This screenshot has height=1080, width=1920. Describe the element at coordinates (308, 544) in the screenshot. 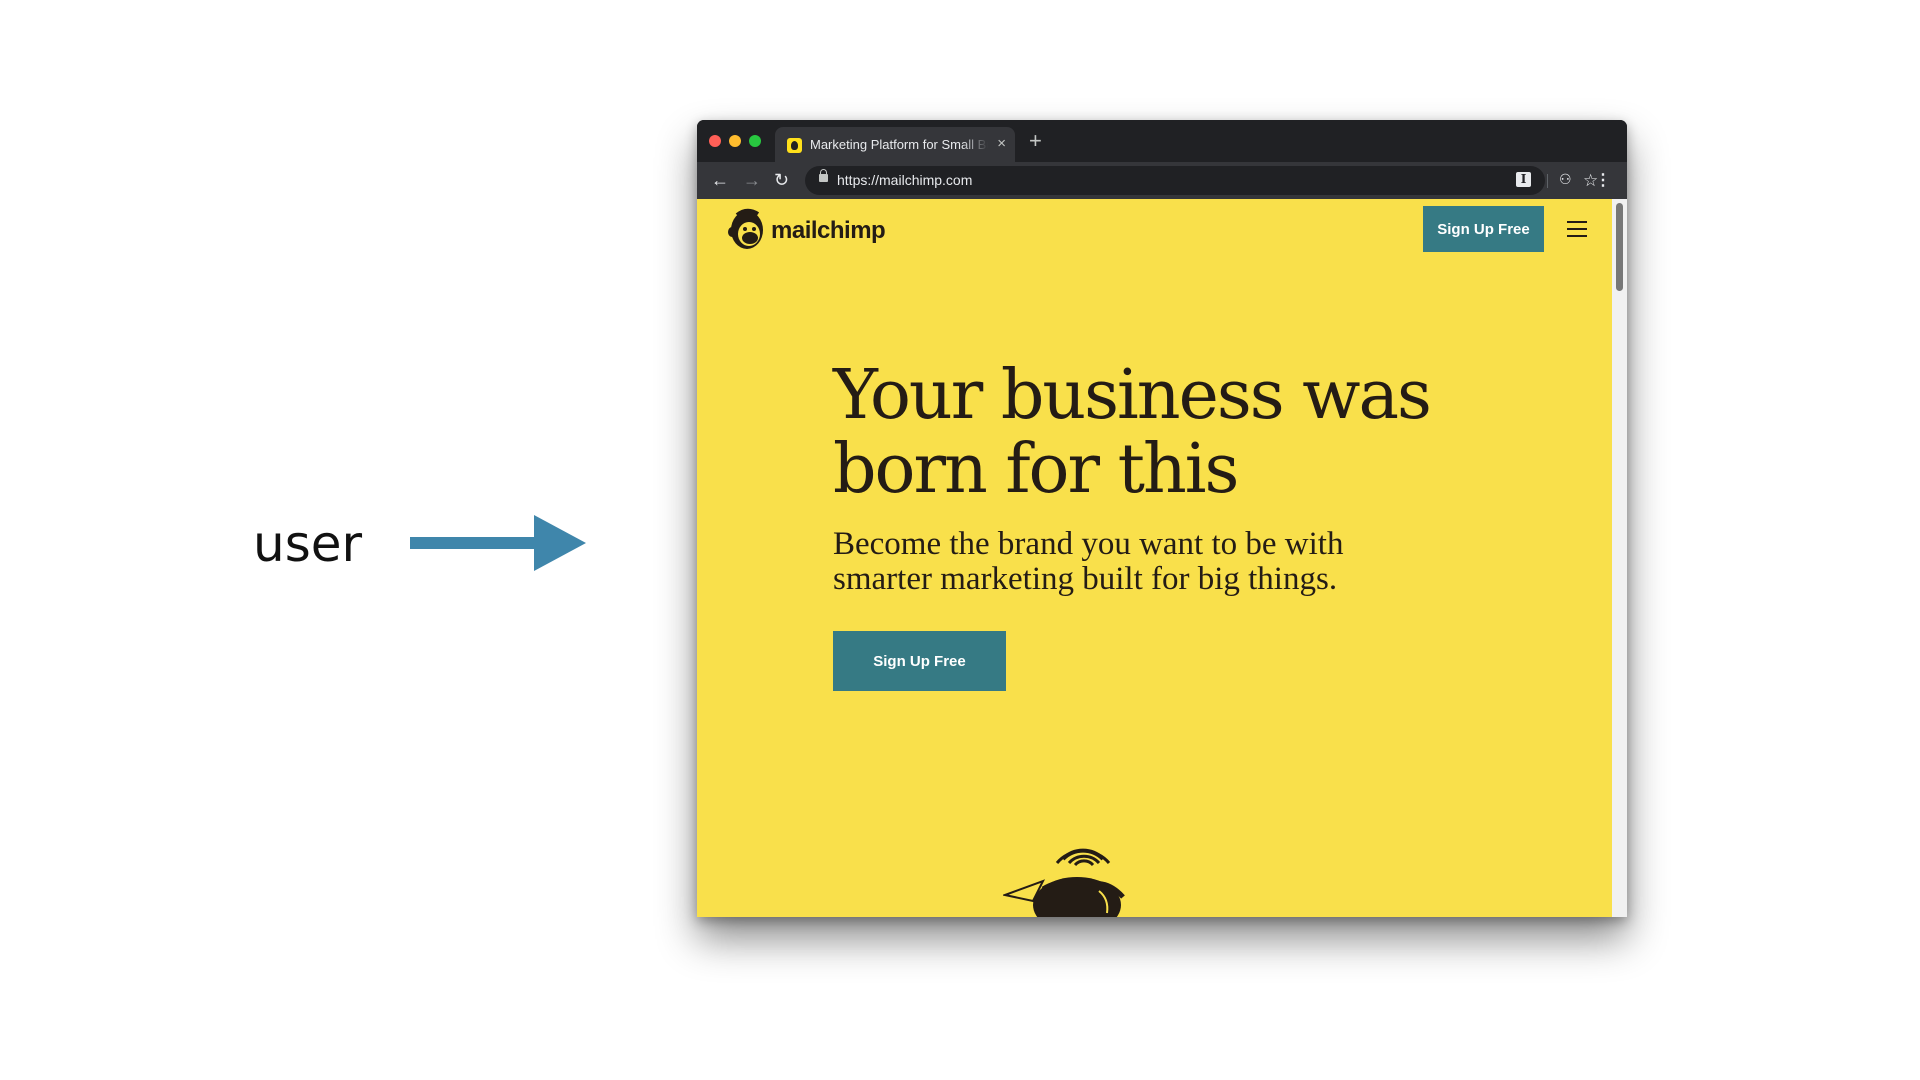

I see `slide-label: user` at that location.